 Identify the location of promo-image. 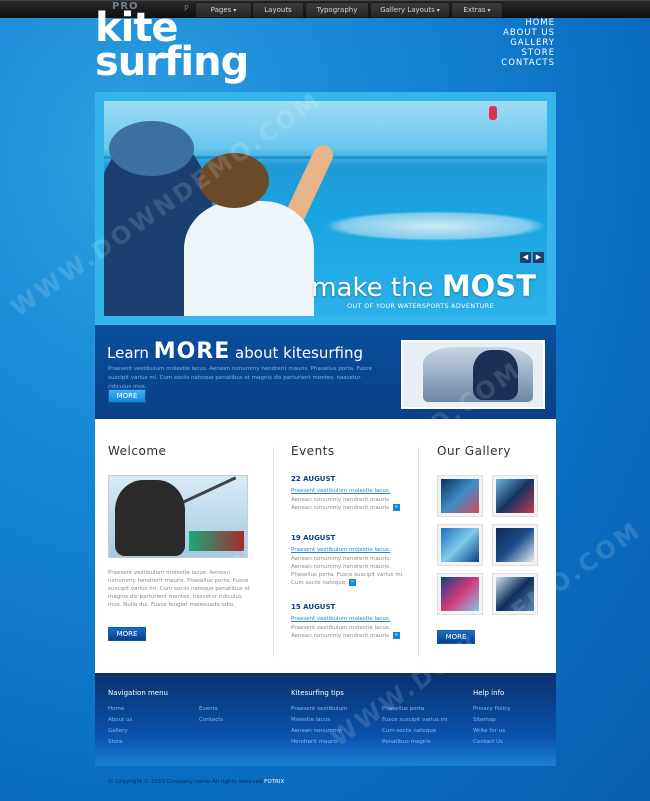
(473, 374).